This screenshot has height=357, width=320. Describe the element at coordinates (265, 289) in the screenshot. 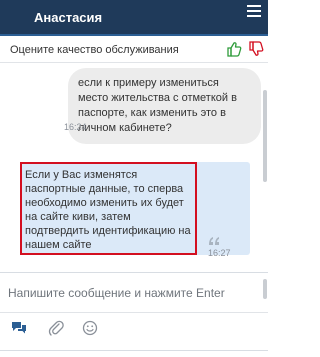

I see `input-scrollbar` at that location.